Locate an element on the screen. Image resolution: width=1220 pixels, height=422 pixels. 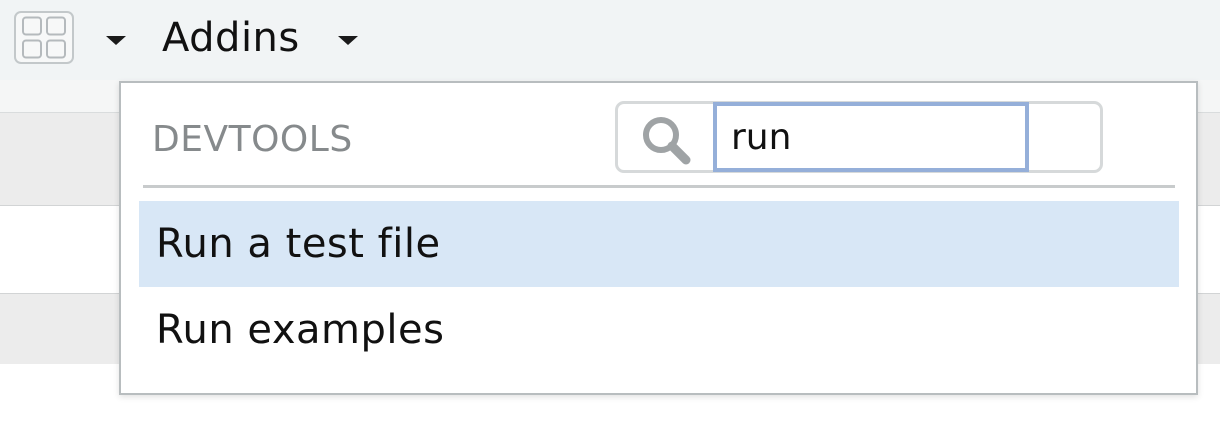
search-icon is located at coordinates (666, 140).